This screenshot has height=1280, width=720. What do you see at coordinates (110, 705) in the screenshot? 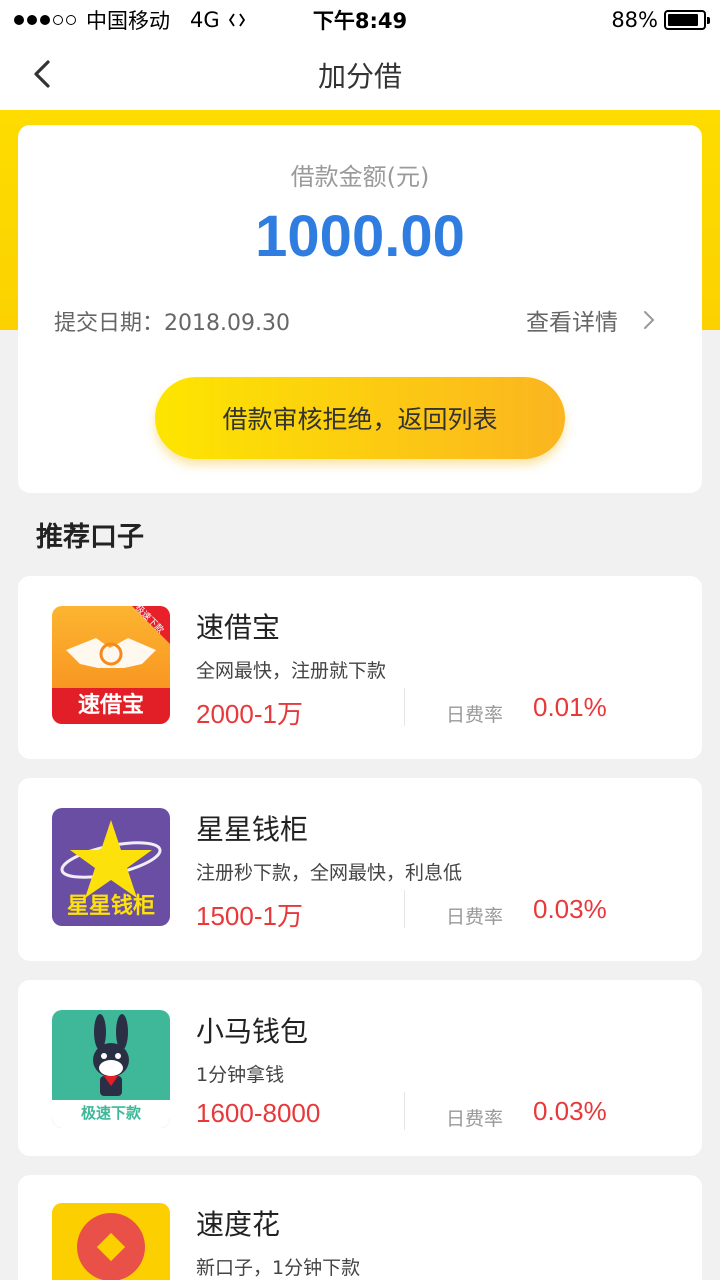
I see `logo-text: 速借宝` at bounding box center [110, 705].